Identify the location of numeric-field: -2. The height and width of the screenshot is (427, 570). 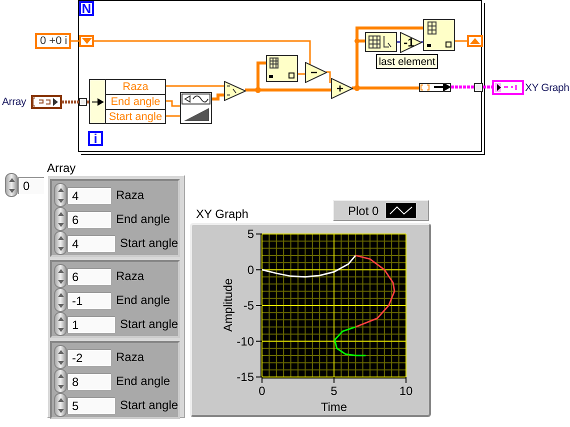
(89, 357).